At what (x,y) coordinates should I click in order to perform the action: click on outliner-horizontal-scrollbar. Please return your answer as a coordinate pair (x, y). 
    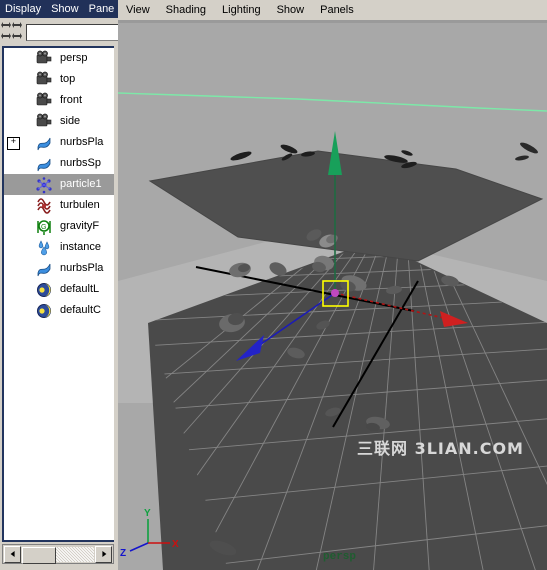
    Looking at the image, I should click on (58, 554).